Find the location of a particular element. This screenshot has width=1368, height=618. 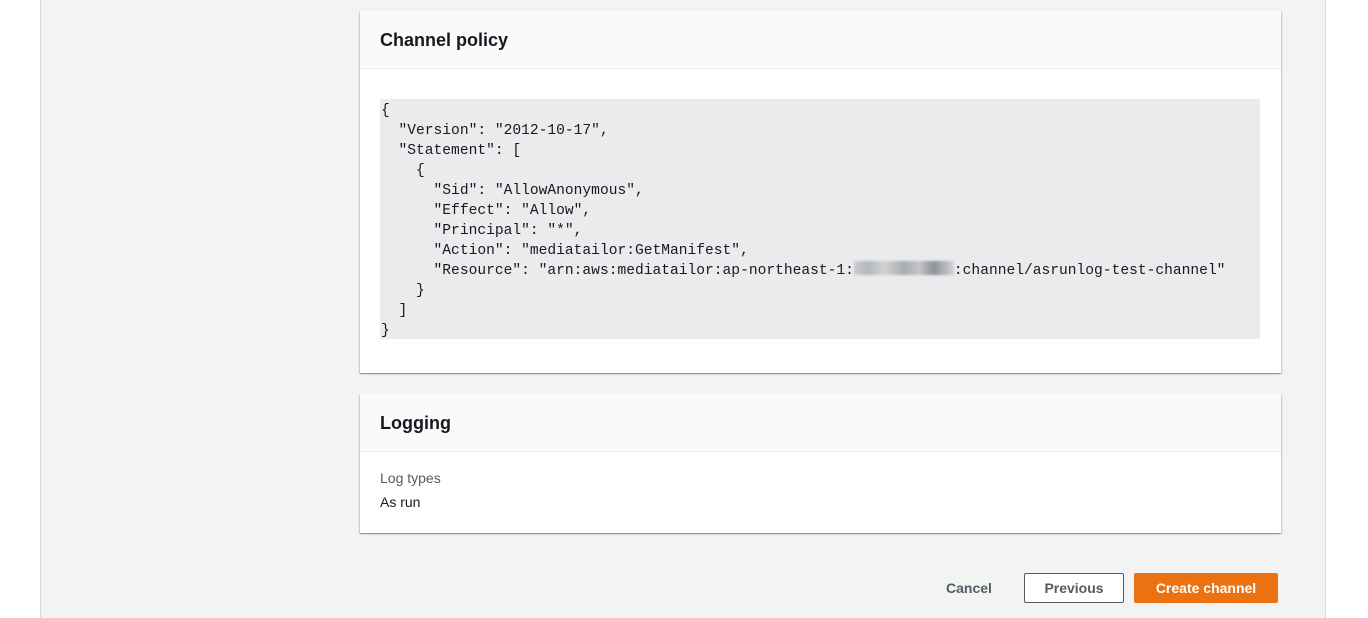

redacted-account-id is located at coordinates (903, 268).